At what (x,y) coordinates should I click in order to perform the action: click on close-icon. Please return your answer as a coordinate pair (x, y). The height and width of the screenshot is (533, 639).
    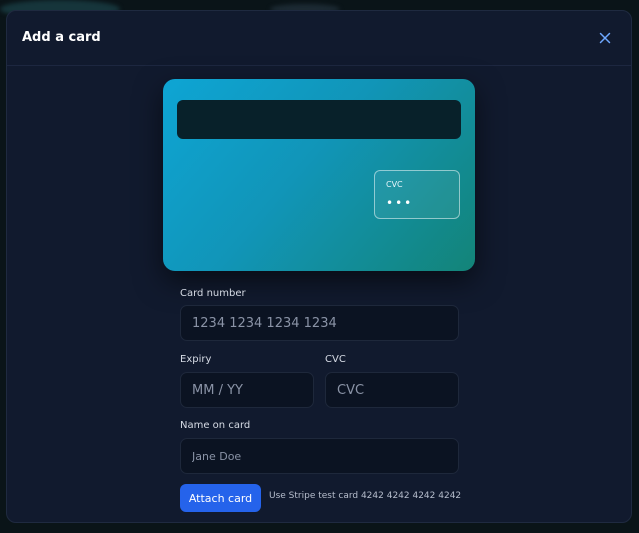
    Looking at the image, I should click on (605, 38).